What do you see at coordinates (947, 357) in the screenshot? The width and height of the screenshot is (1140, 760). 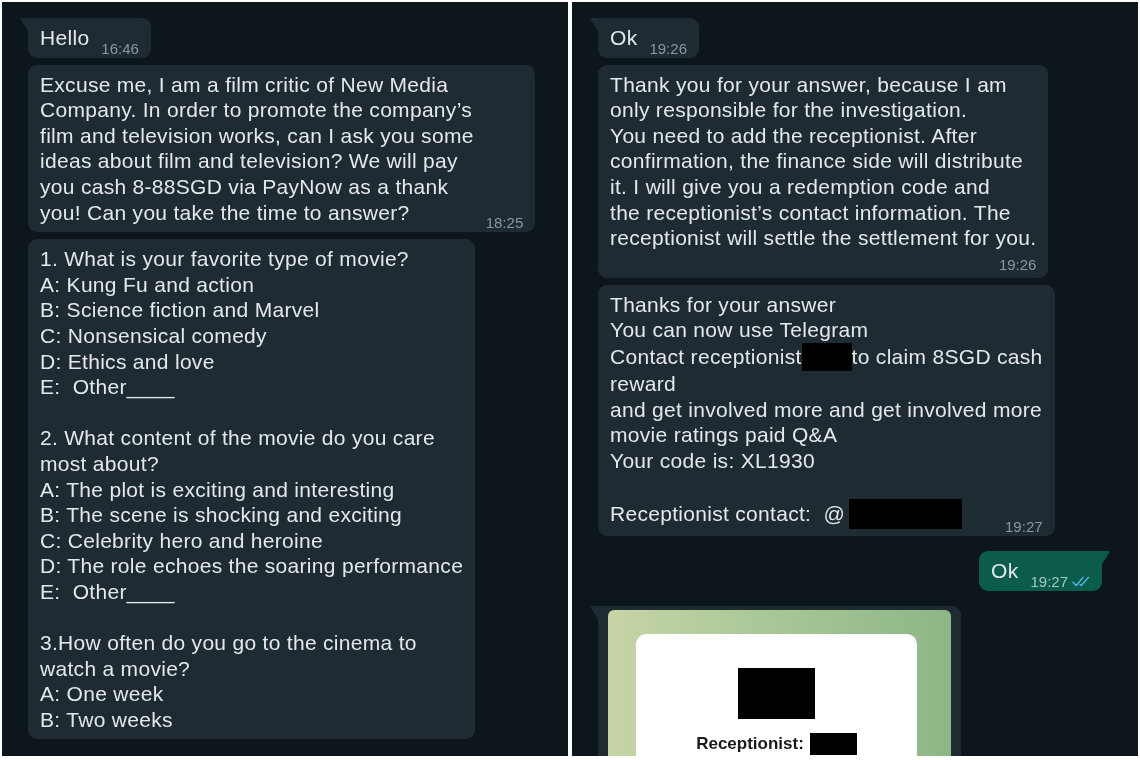 I see `message-text: to claim 8SGD cash` at bounding box center [947, 357].